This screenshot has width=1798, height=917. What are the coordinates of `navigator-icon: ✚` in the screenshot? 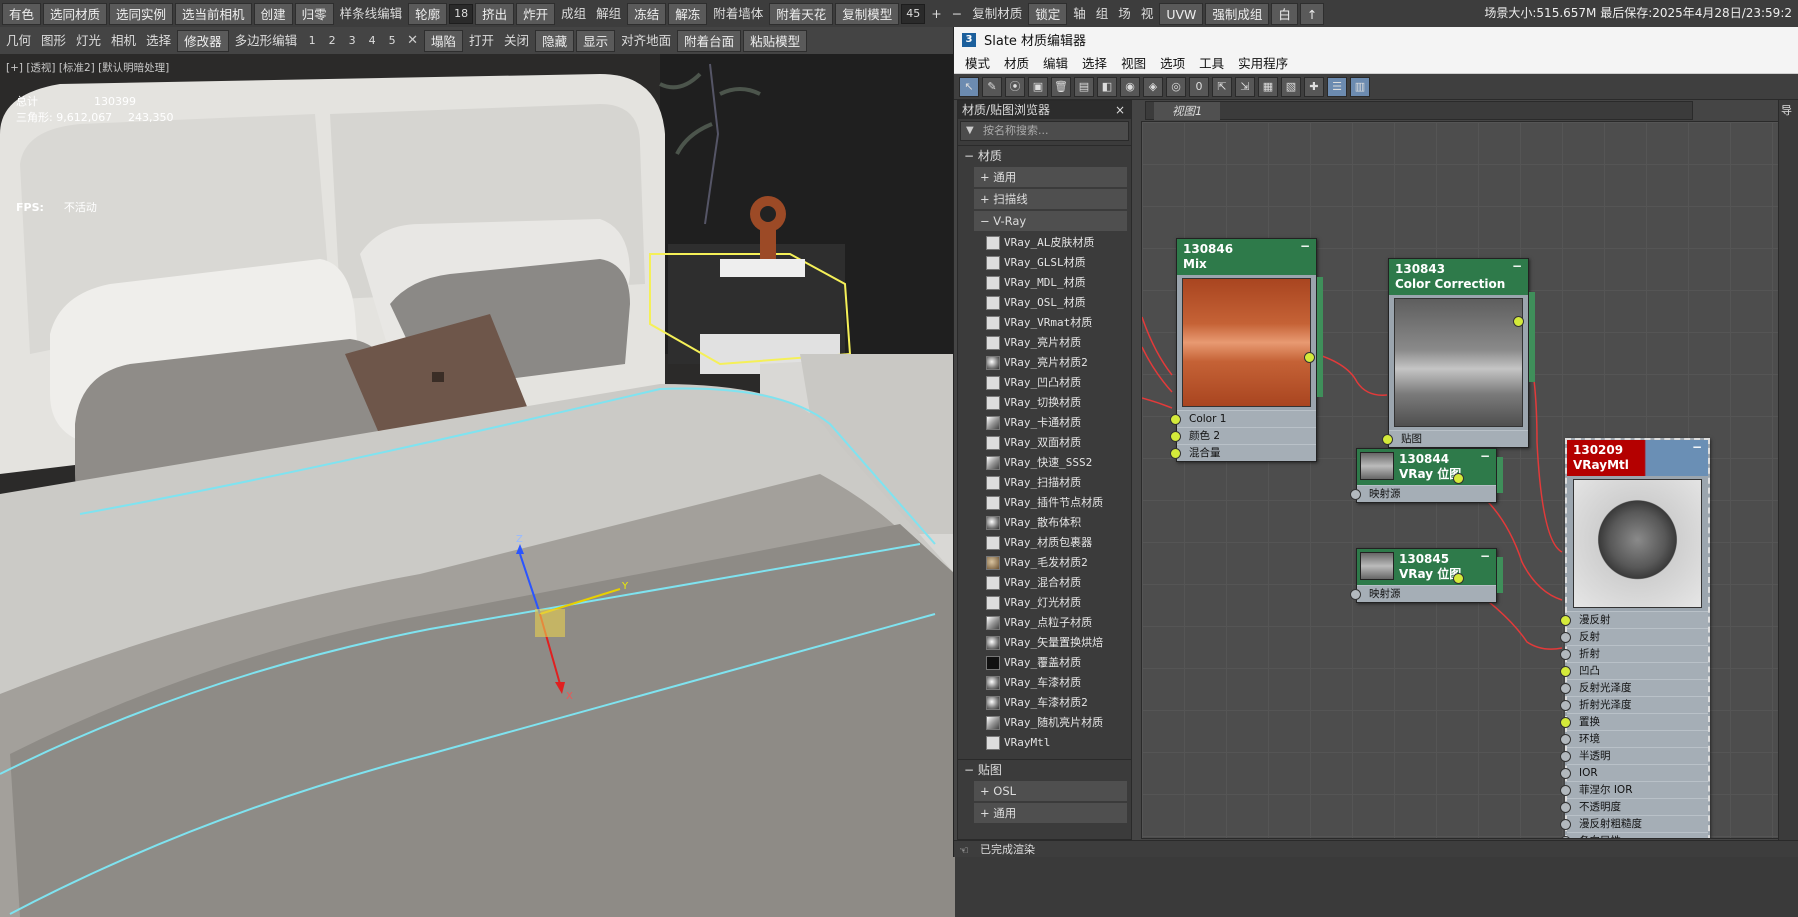 It's located at (1314, 86).